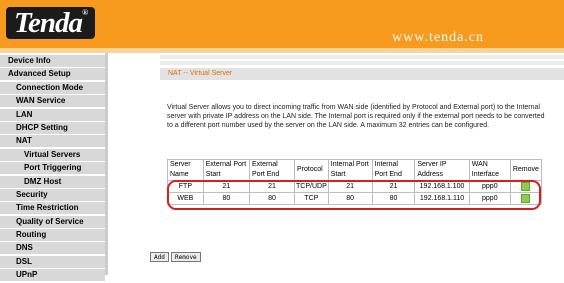 The width and height of the screenshot is (564, 283). What do you see at coordinates (393, 170) in the screenshot?
I see `column-header: Internal Port End` at bounding box center [393, 170].